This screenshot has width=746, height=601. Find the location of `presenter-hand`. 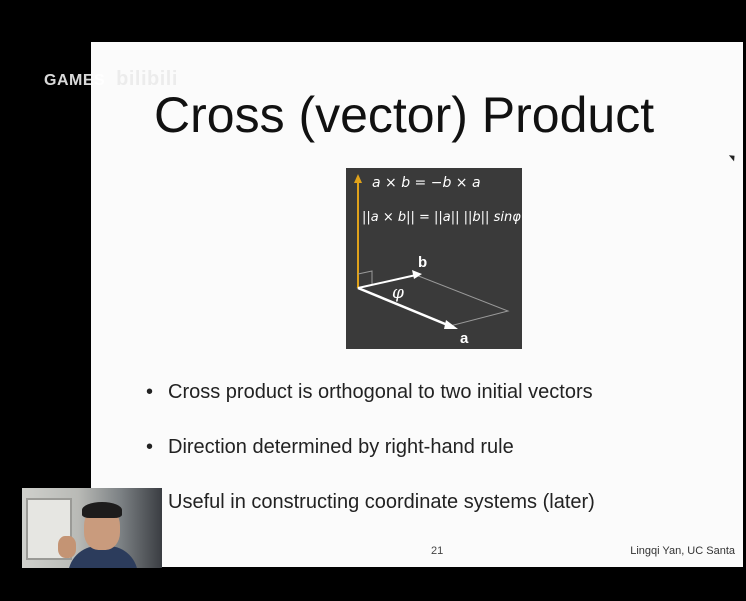

presenter-hand is located at coordinates (67, 547).